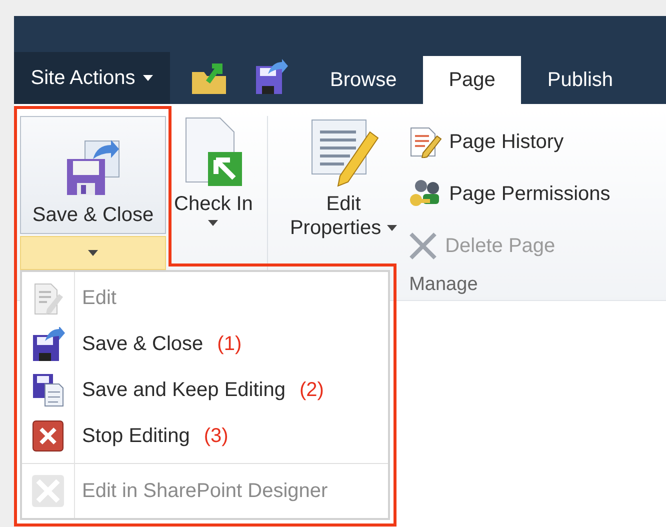 This screenshot has height=527, width=666. I want to click on group-label: Manage, so click(444, 285).